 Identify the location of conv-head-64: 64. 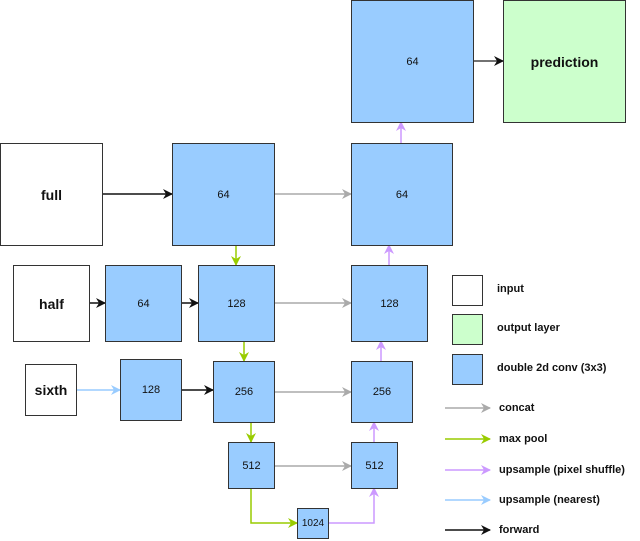
(412, 61).